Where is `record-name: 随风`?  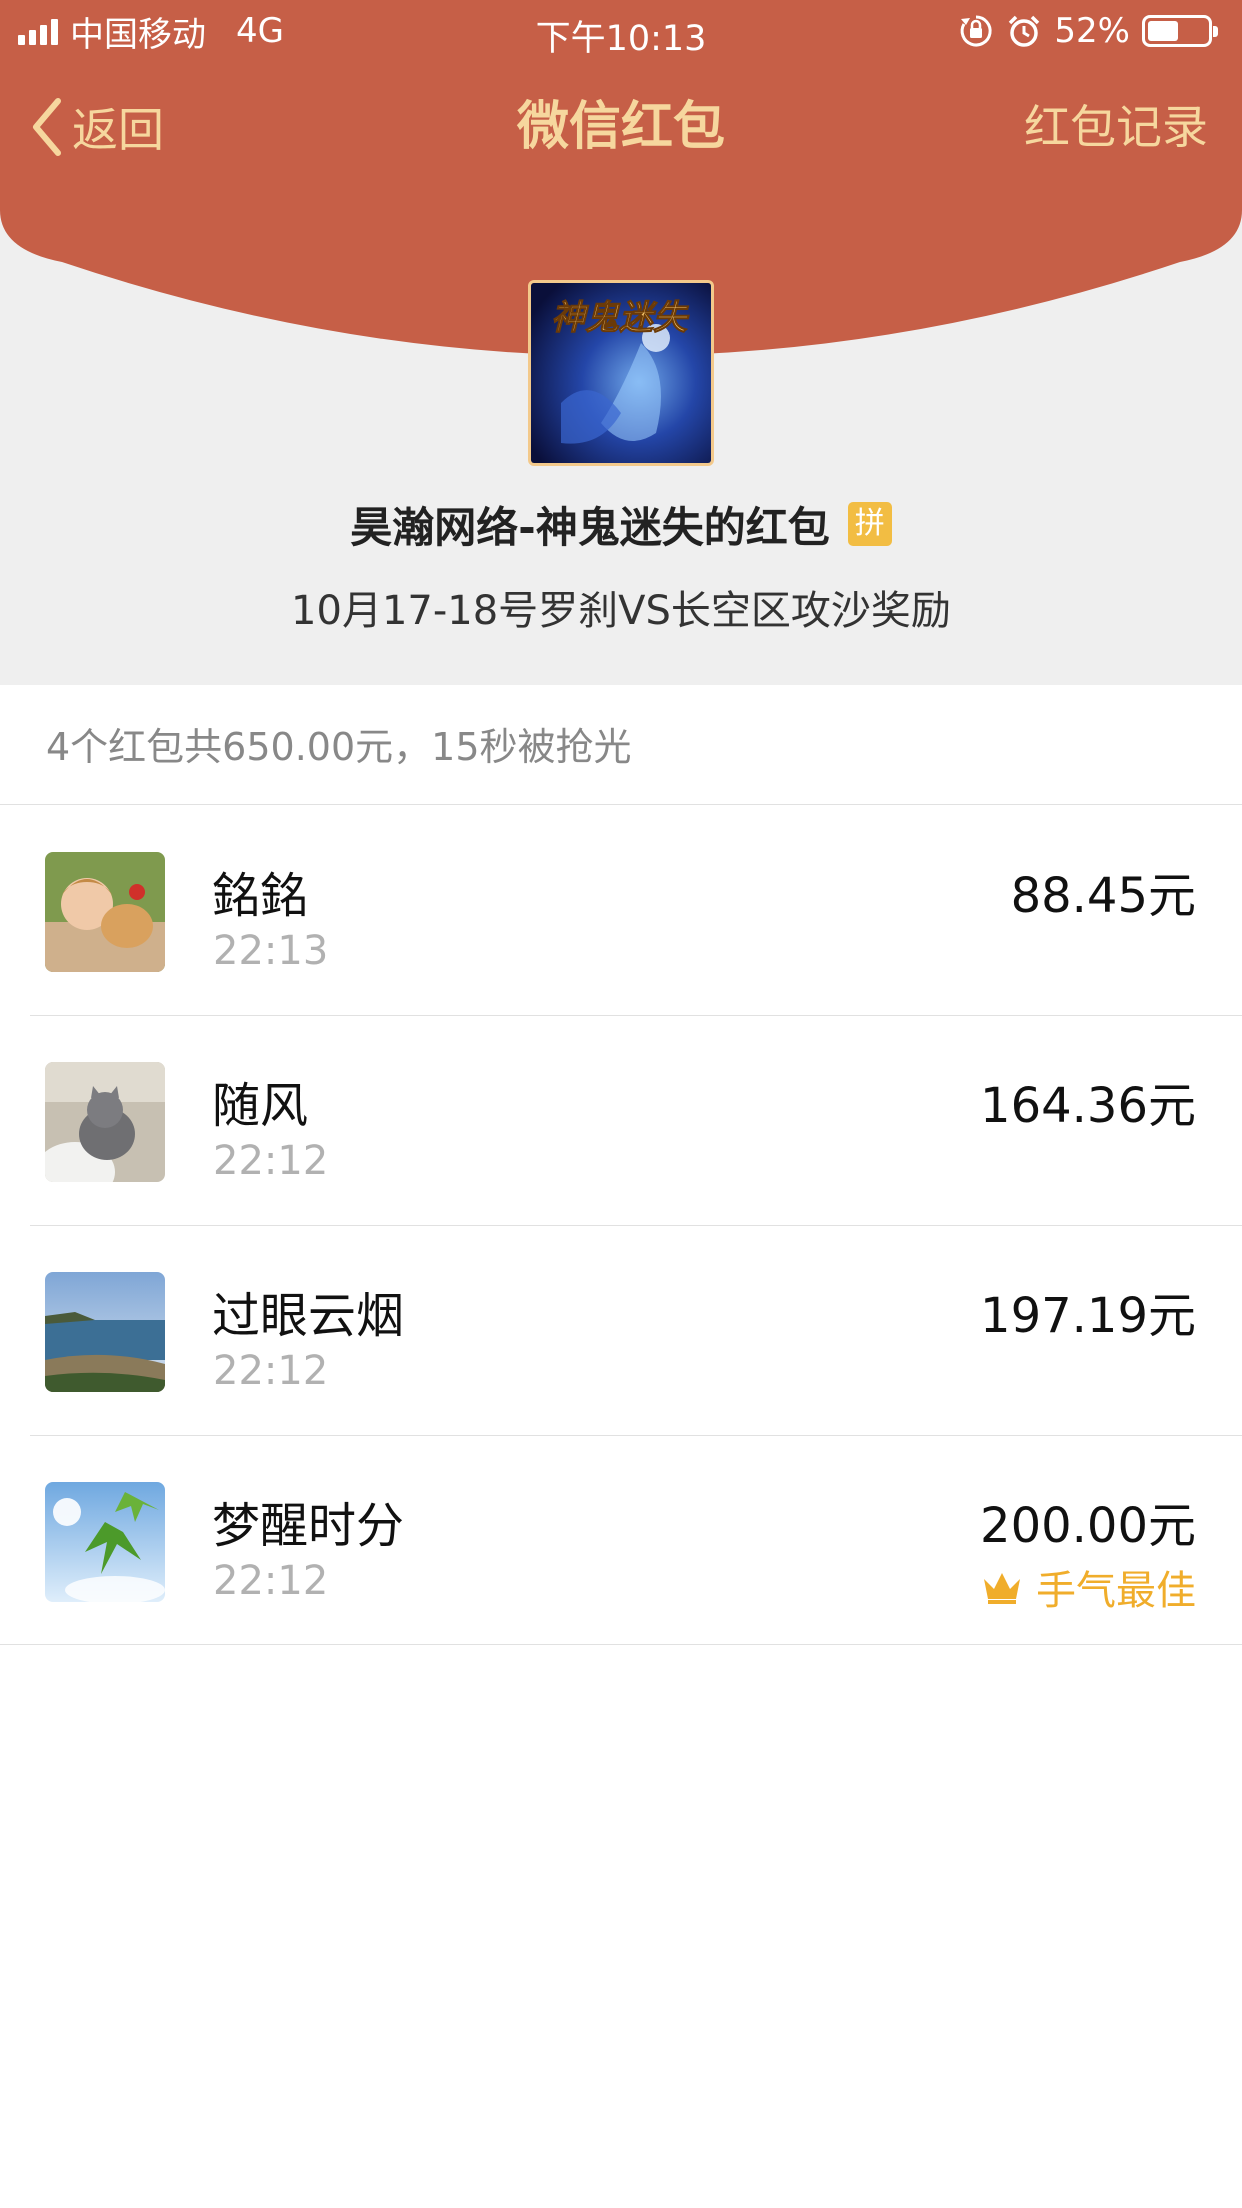 record-name: 随风 is located at coordinates (260, 1106).